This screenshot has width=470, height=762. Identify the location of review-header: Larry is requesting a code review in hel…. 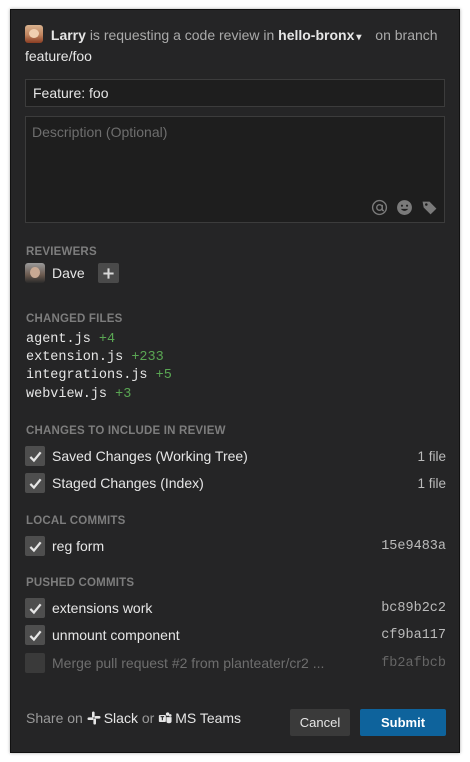
(237, 45).